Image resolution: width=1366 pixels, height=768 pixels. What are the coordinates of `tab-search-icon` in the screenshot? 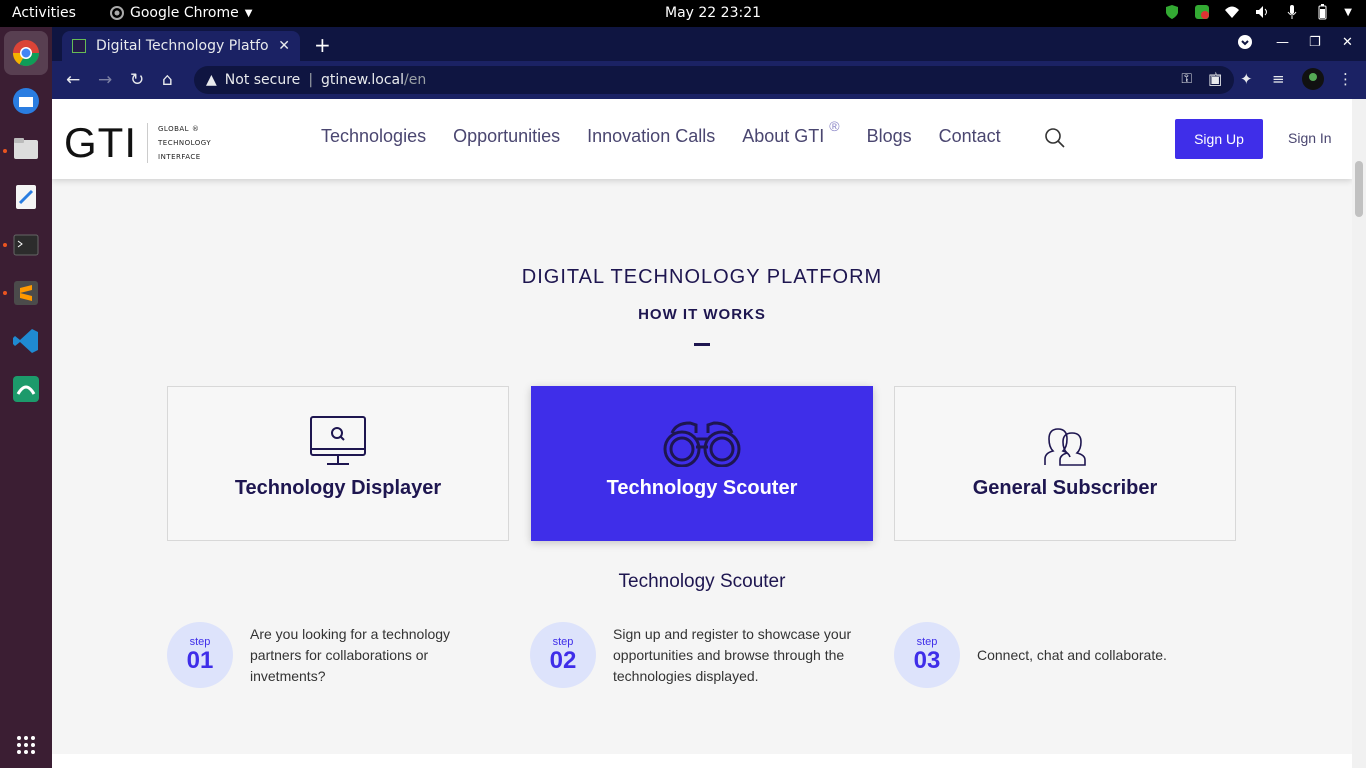 It's located at (1245, 44).